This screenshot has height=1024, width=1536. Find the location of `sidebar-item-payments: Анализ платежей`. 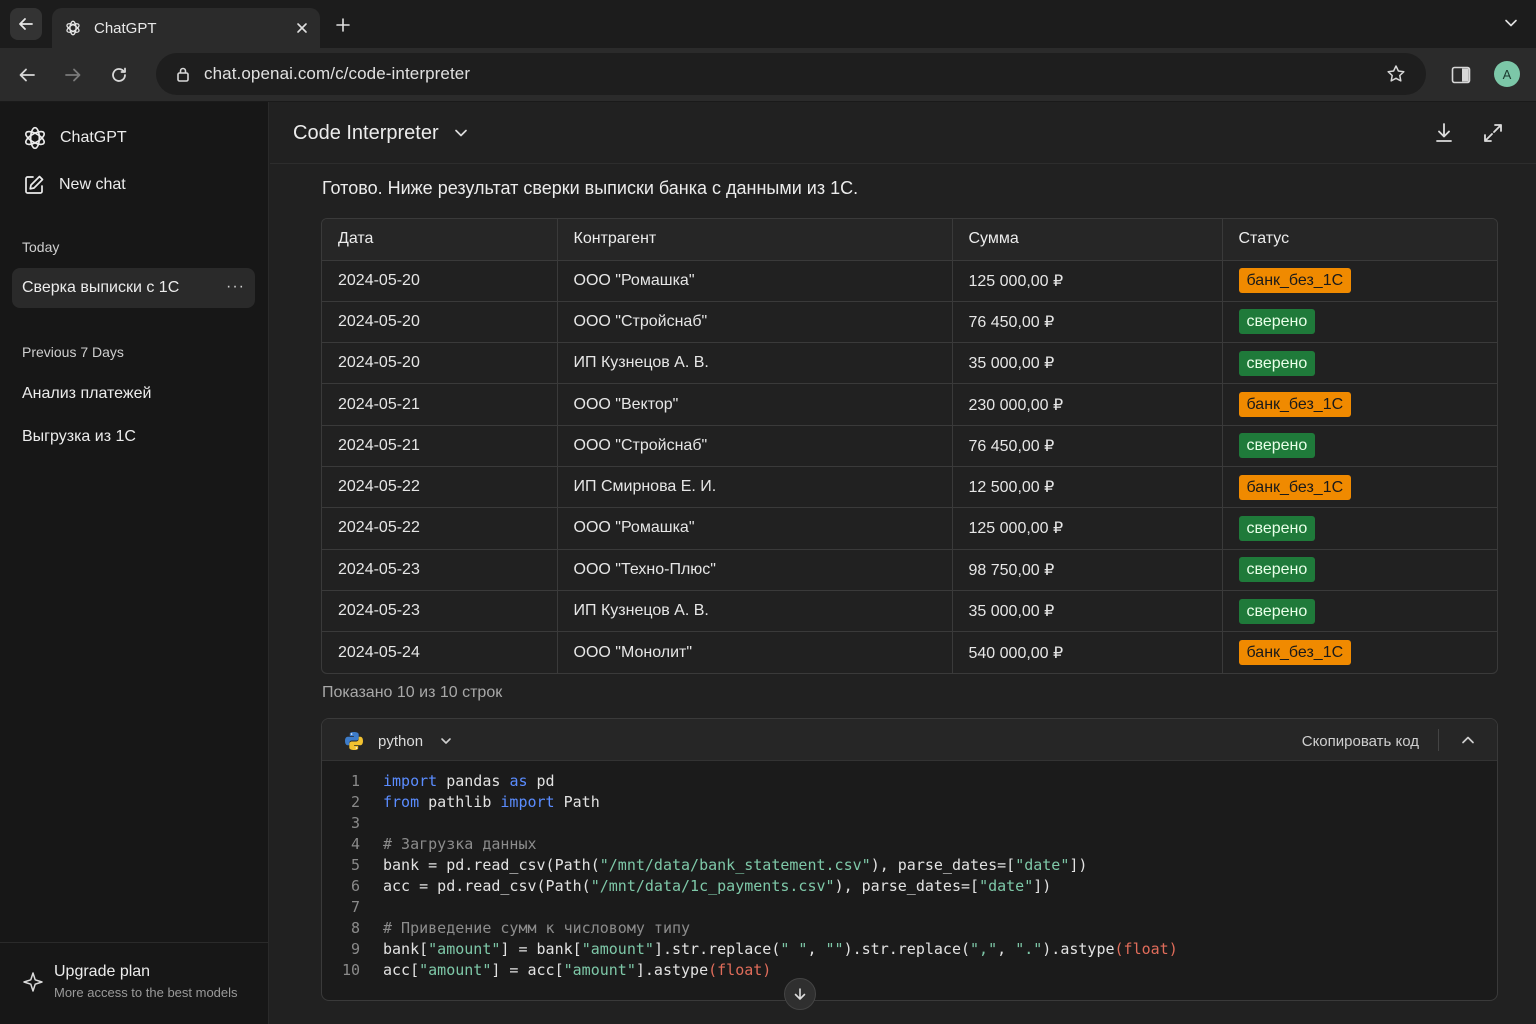

sidebar-item-payments: Анализ платежей is located at coordinates (133, 394).